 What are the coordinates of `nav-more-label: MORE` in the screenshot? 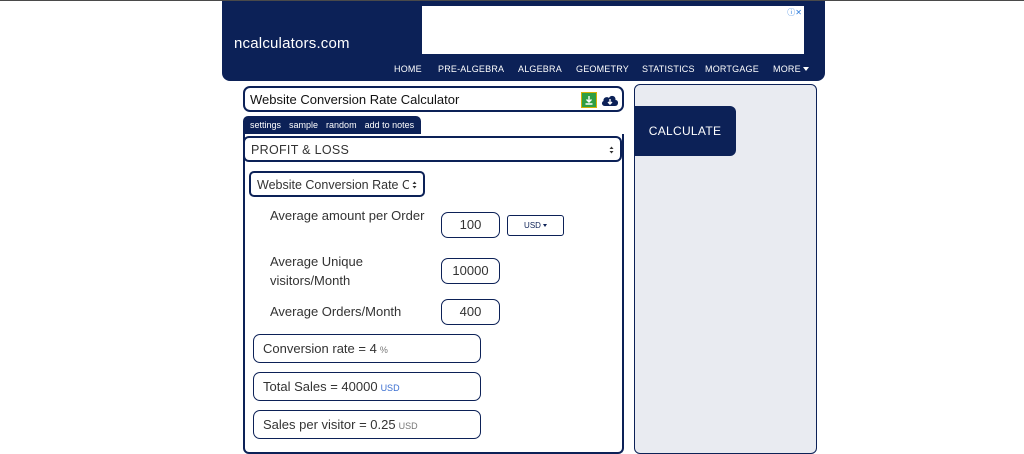 It's located at (787, 69).